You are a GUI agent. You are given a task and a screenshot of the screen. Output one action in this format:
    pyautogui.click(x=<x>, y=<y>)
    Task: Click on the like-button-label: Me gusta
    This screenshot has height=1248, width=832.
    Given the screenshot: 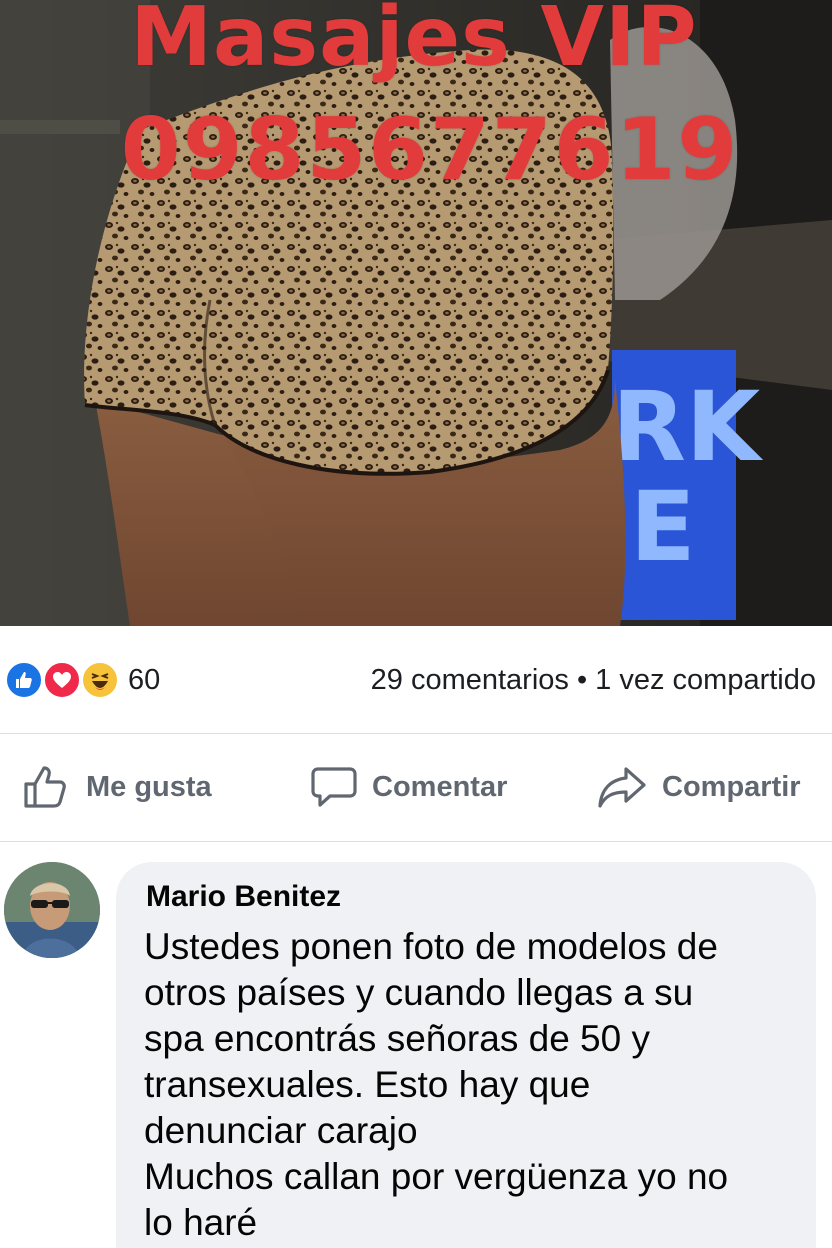 What is the action you would take?
    pyautogui.click(x=149, y=786)
    